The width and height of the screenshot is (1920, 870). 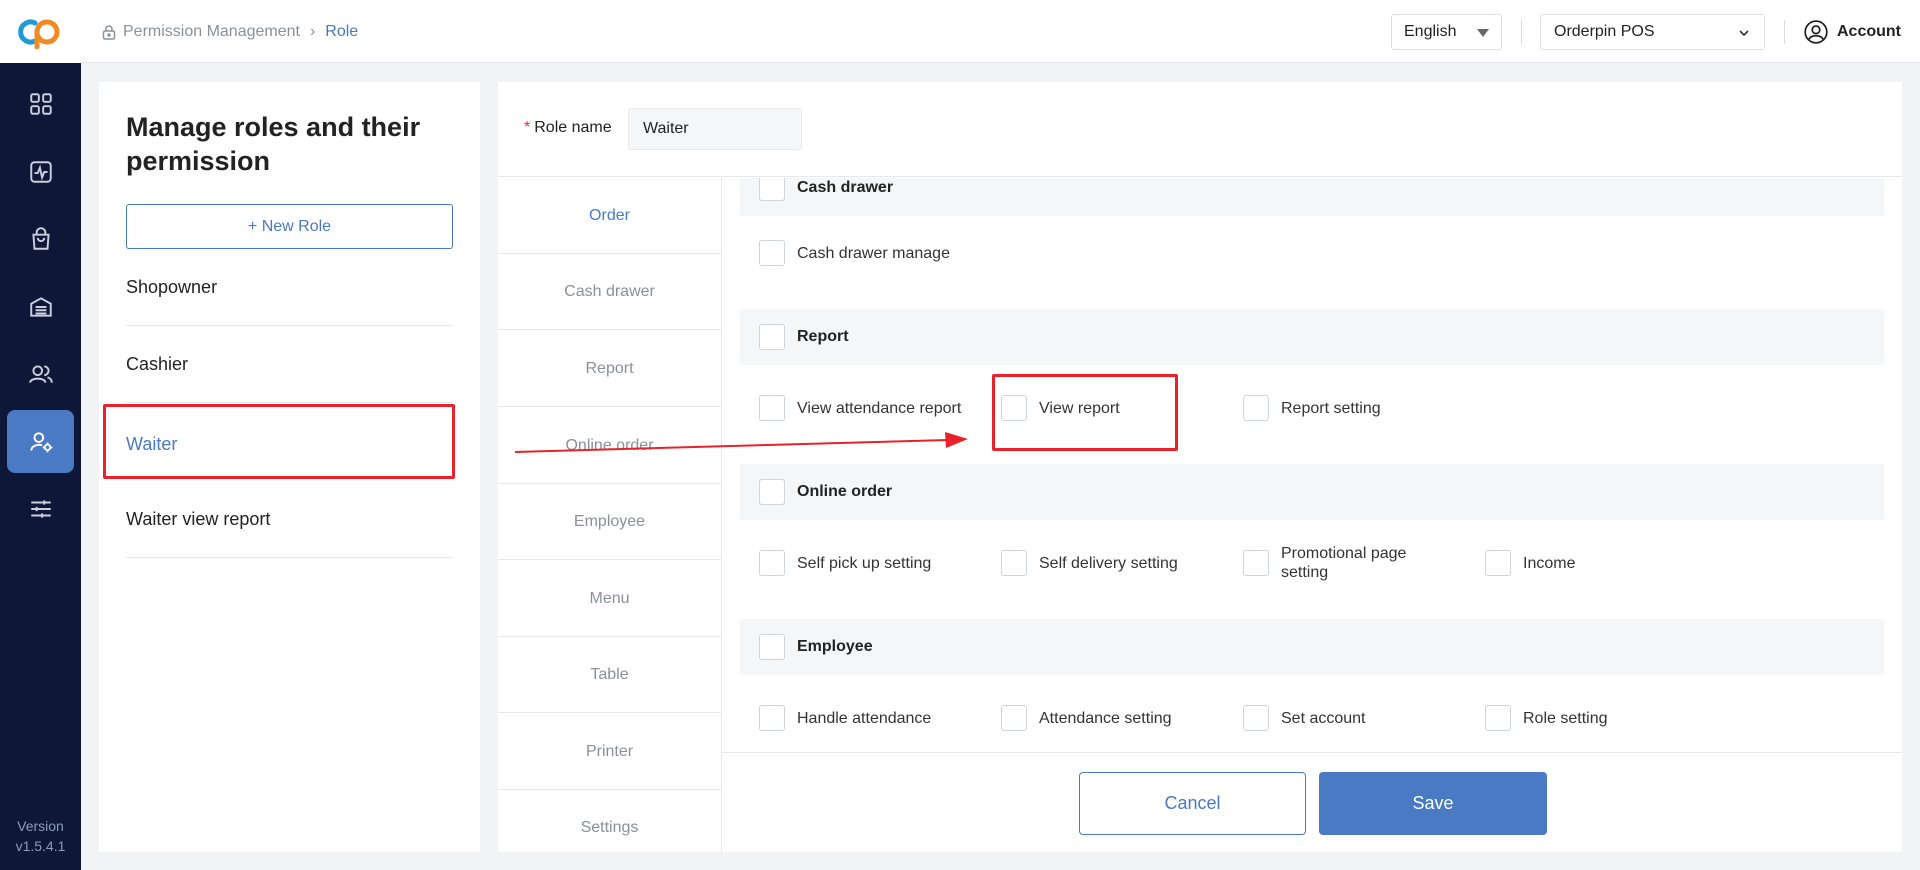 What do you see at coordinates (289, 519) in the screenshot?
I see `role-item-waiter-view-report: Waiter view report` at bounding box center [289, 519].